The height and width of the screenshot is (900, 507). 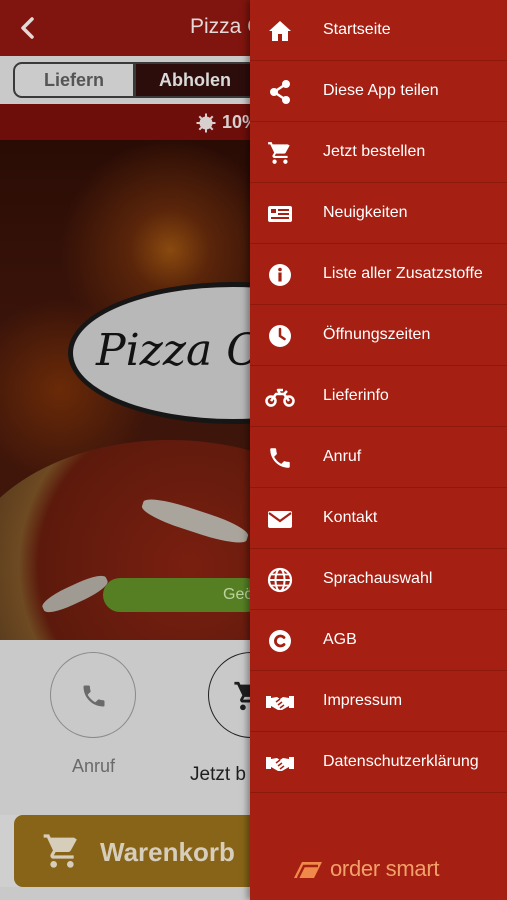 I want to click on menu-item-additives: Liste aller Zusatzstoffe, so click(x=378, y=274).